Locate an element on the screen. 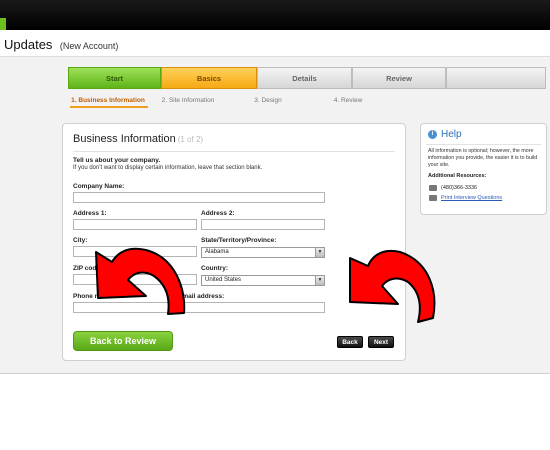 The width and height of the screenshot is (550, 450). wizard-step-basics: Basics is located at coordinates (209, 78).